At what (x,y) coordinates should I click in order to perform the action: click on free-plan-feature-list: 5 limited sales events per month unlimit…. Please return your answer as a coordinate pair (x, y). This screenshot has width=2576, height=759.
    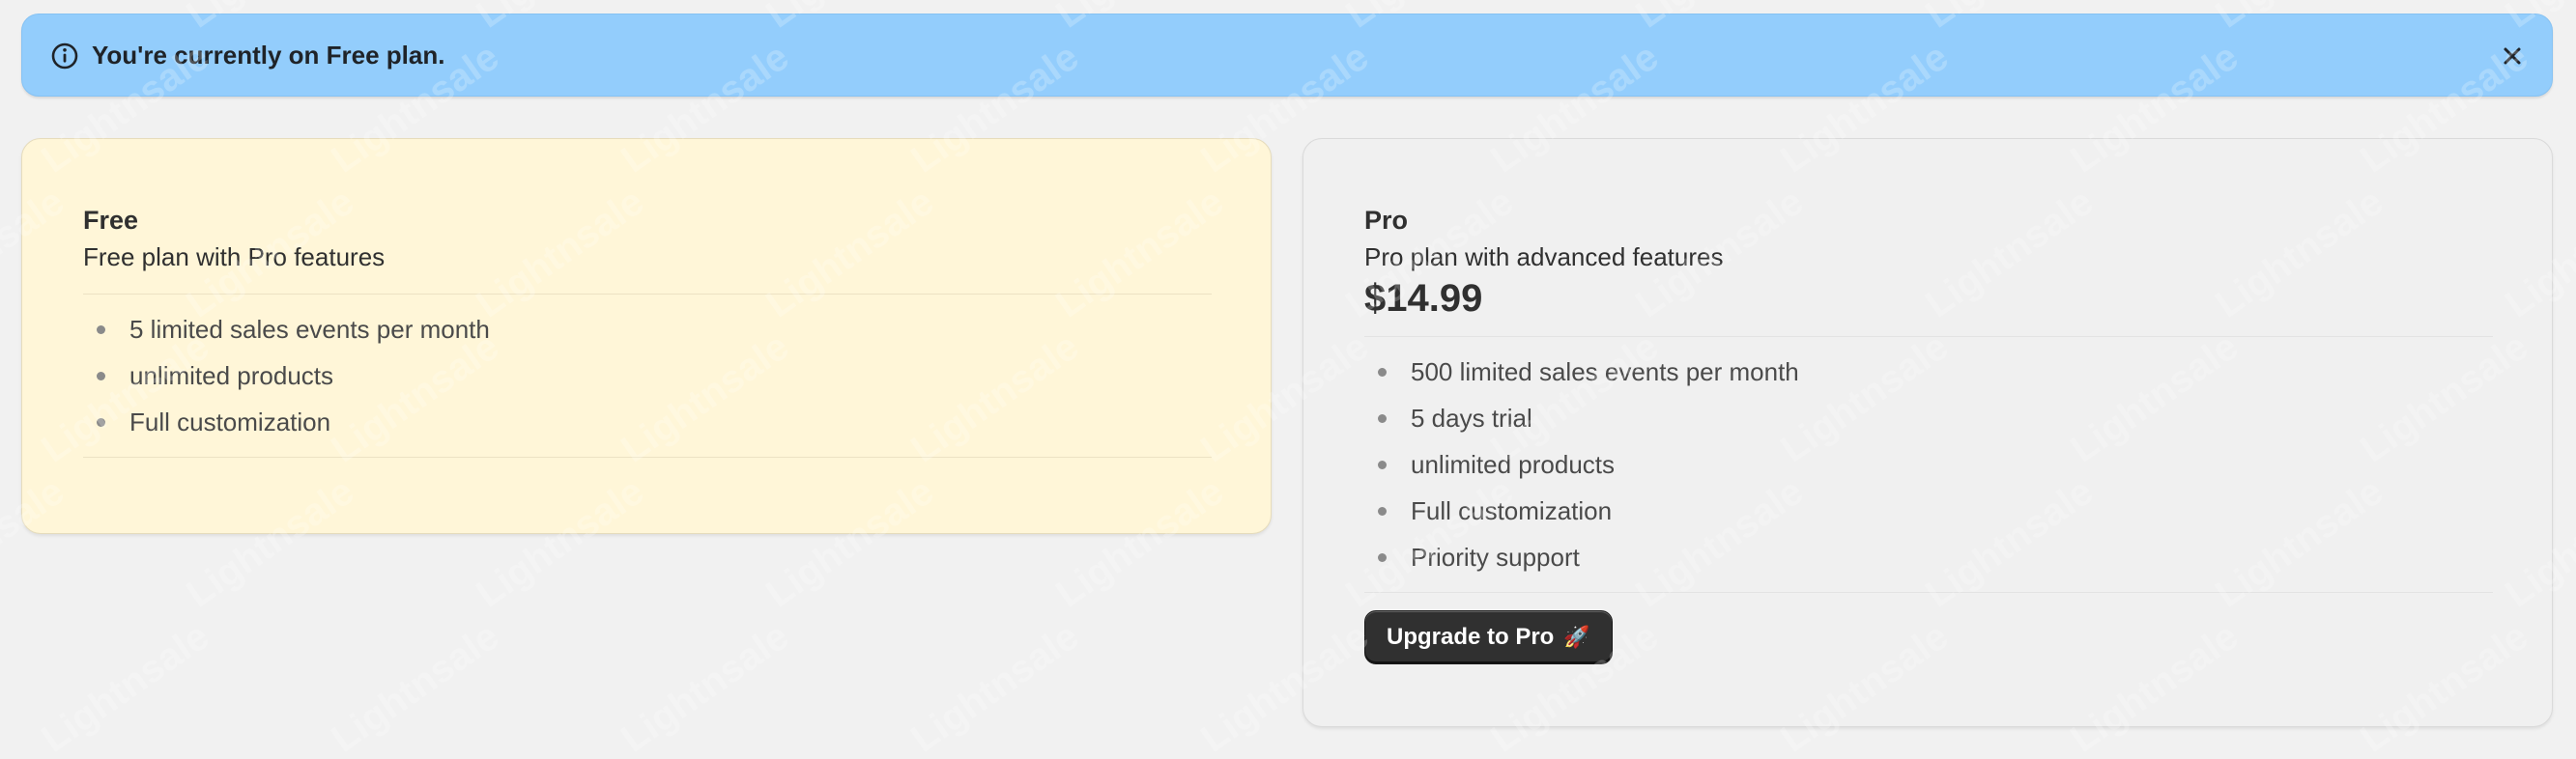
    Looking at the image, I should click on (648, 376).